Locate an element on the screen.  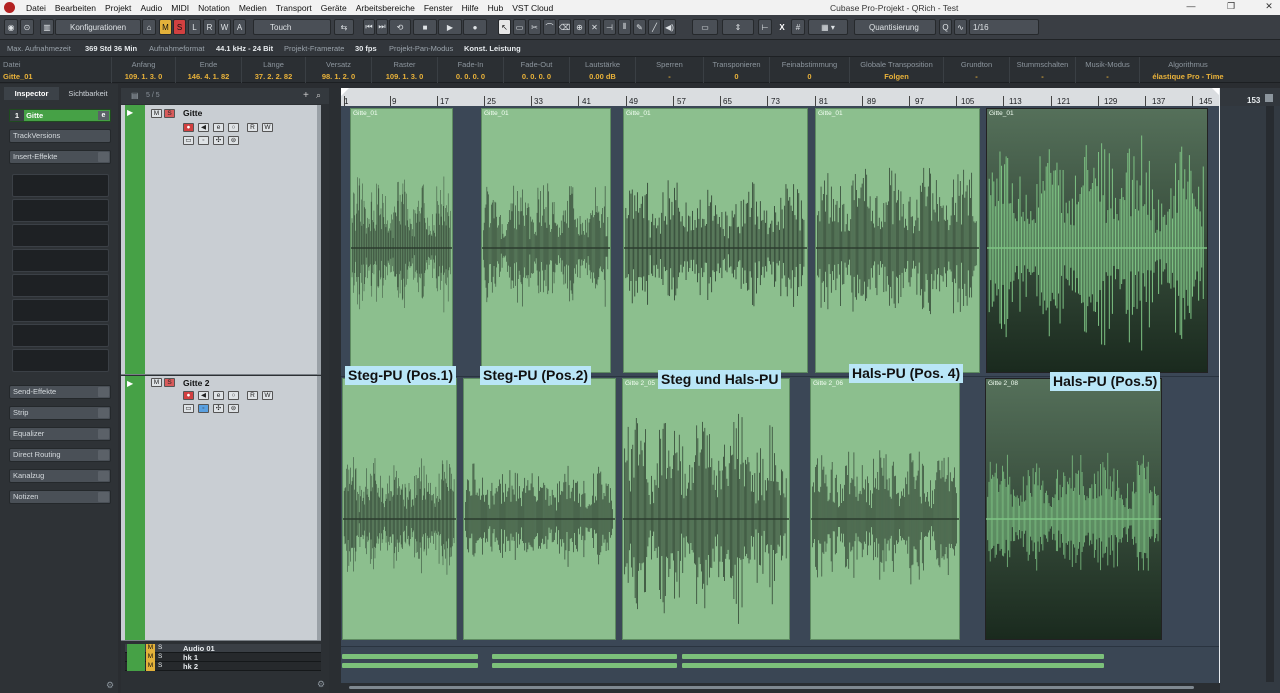
compare-icon: ⊚ is located at coordinates (233, 408).